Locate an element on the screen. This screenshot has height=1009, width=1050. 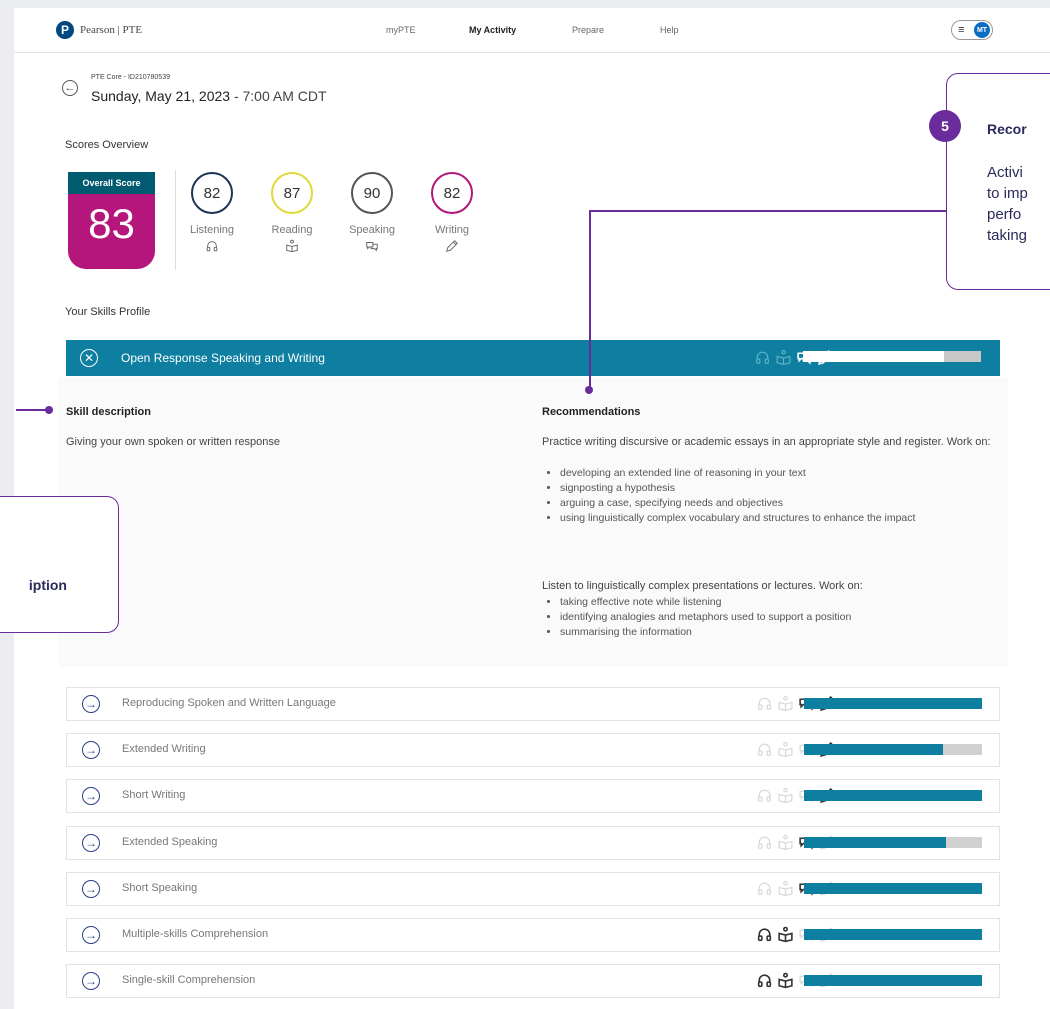
account-menu-button: ≡ MT is located at coordinates (972, 30).